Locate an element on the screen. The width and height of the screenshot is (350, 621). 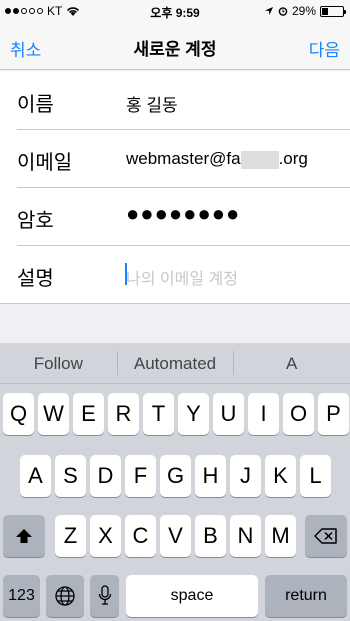
globe-key is located at coordinates (65, 596).